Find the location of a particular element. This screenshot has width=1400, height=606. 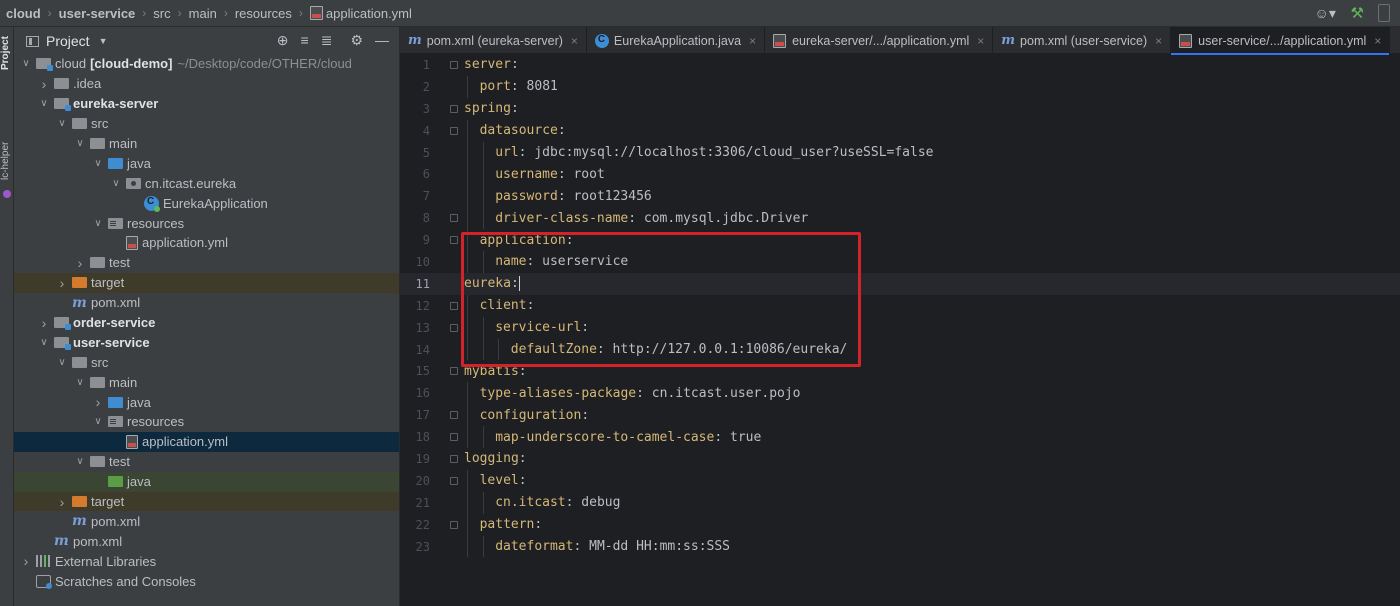

code-line: 13 service-url: is located at coordinates (900, 327).